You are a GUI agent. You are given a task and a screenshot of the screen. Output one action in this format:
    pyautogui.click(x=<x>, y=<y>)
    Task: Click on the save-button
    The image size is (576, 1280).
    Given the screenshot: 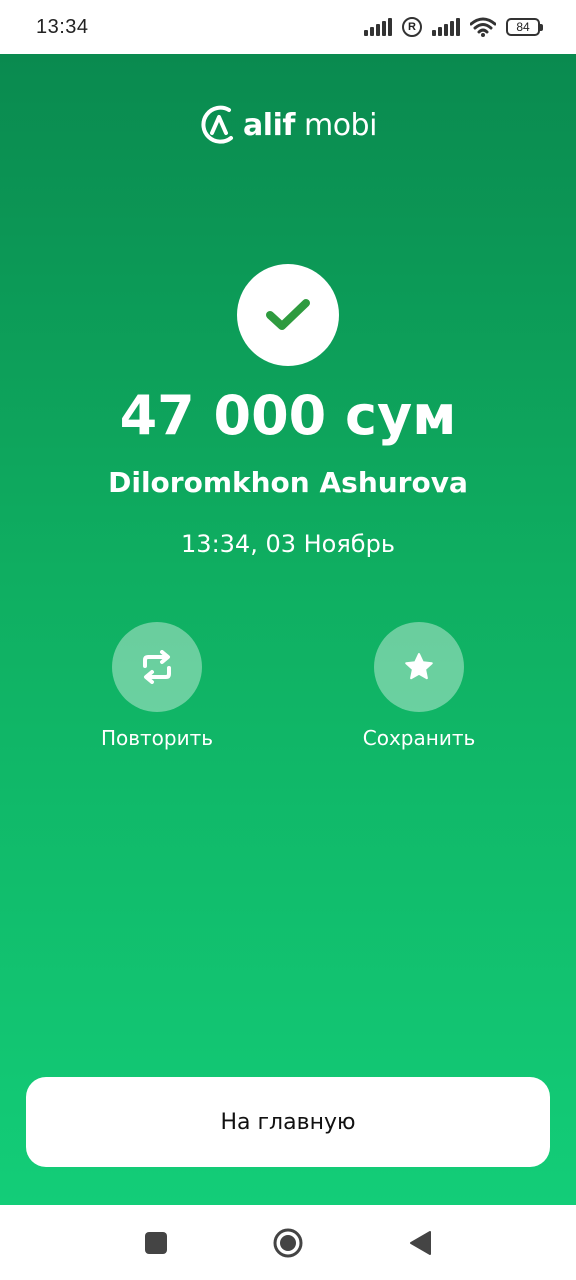 What is the action you would take?
    pyautogui.click(x=419, y=667)
    